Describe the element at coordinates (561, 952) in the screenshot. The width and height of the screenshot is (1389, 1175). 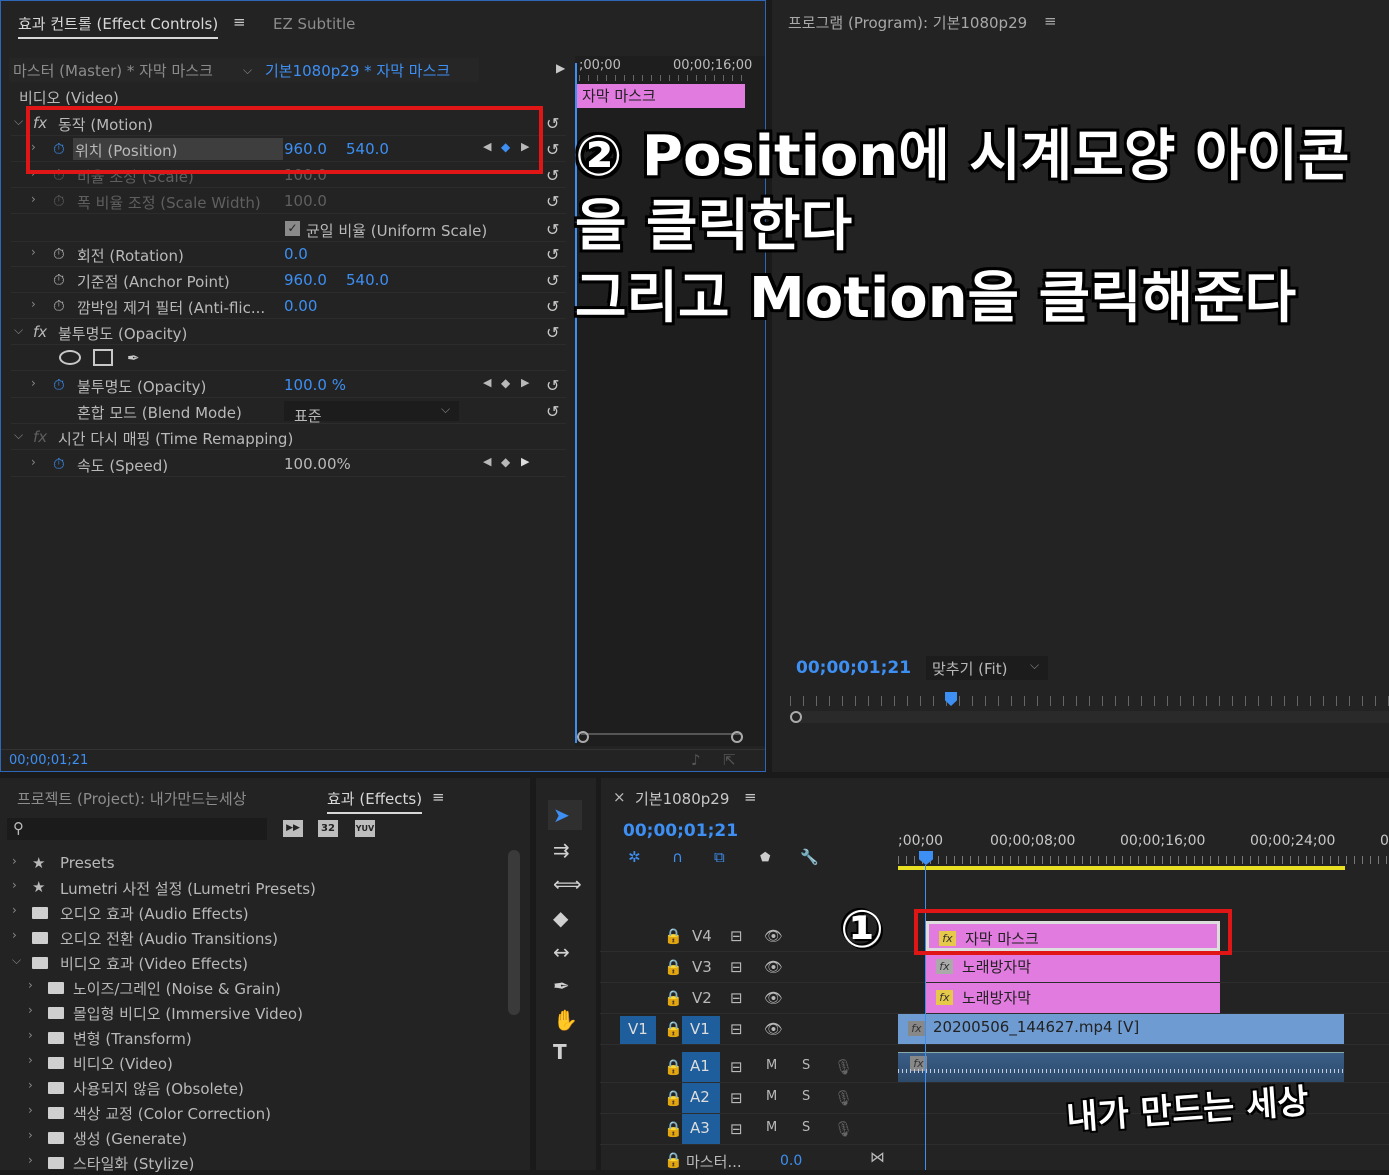
I see `slip-tool-icon: ↔` at that location.